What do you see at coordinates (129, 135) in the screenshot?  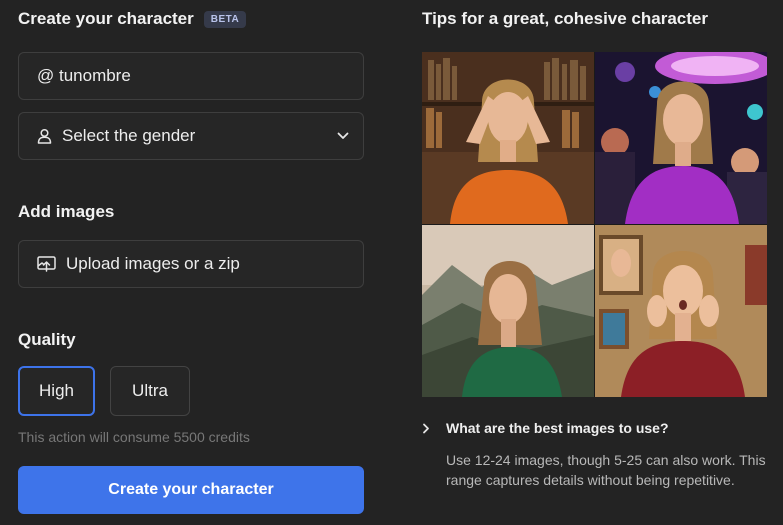 I see `gender-placeholder: Select the gender` at bounding box center [129, 135].